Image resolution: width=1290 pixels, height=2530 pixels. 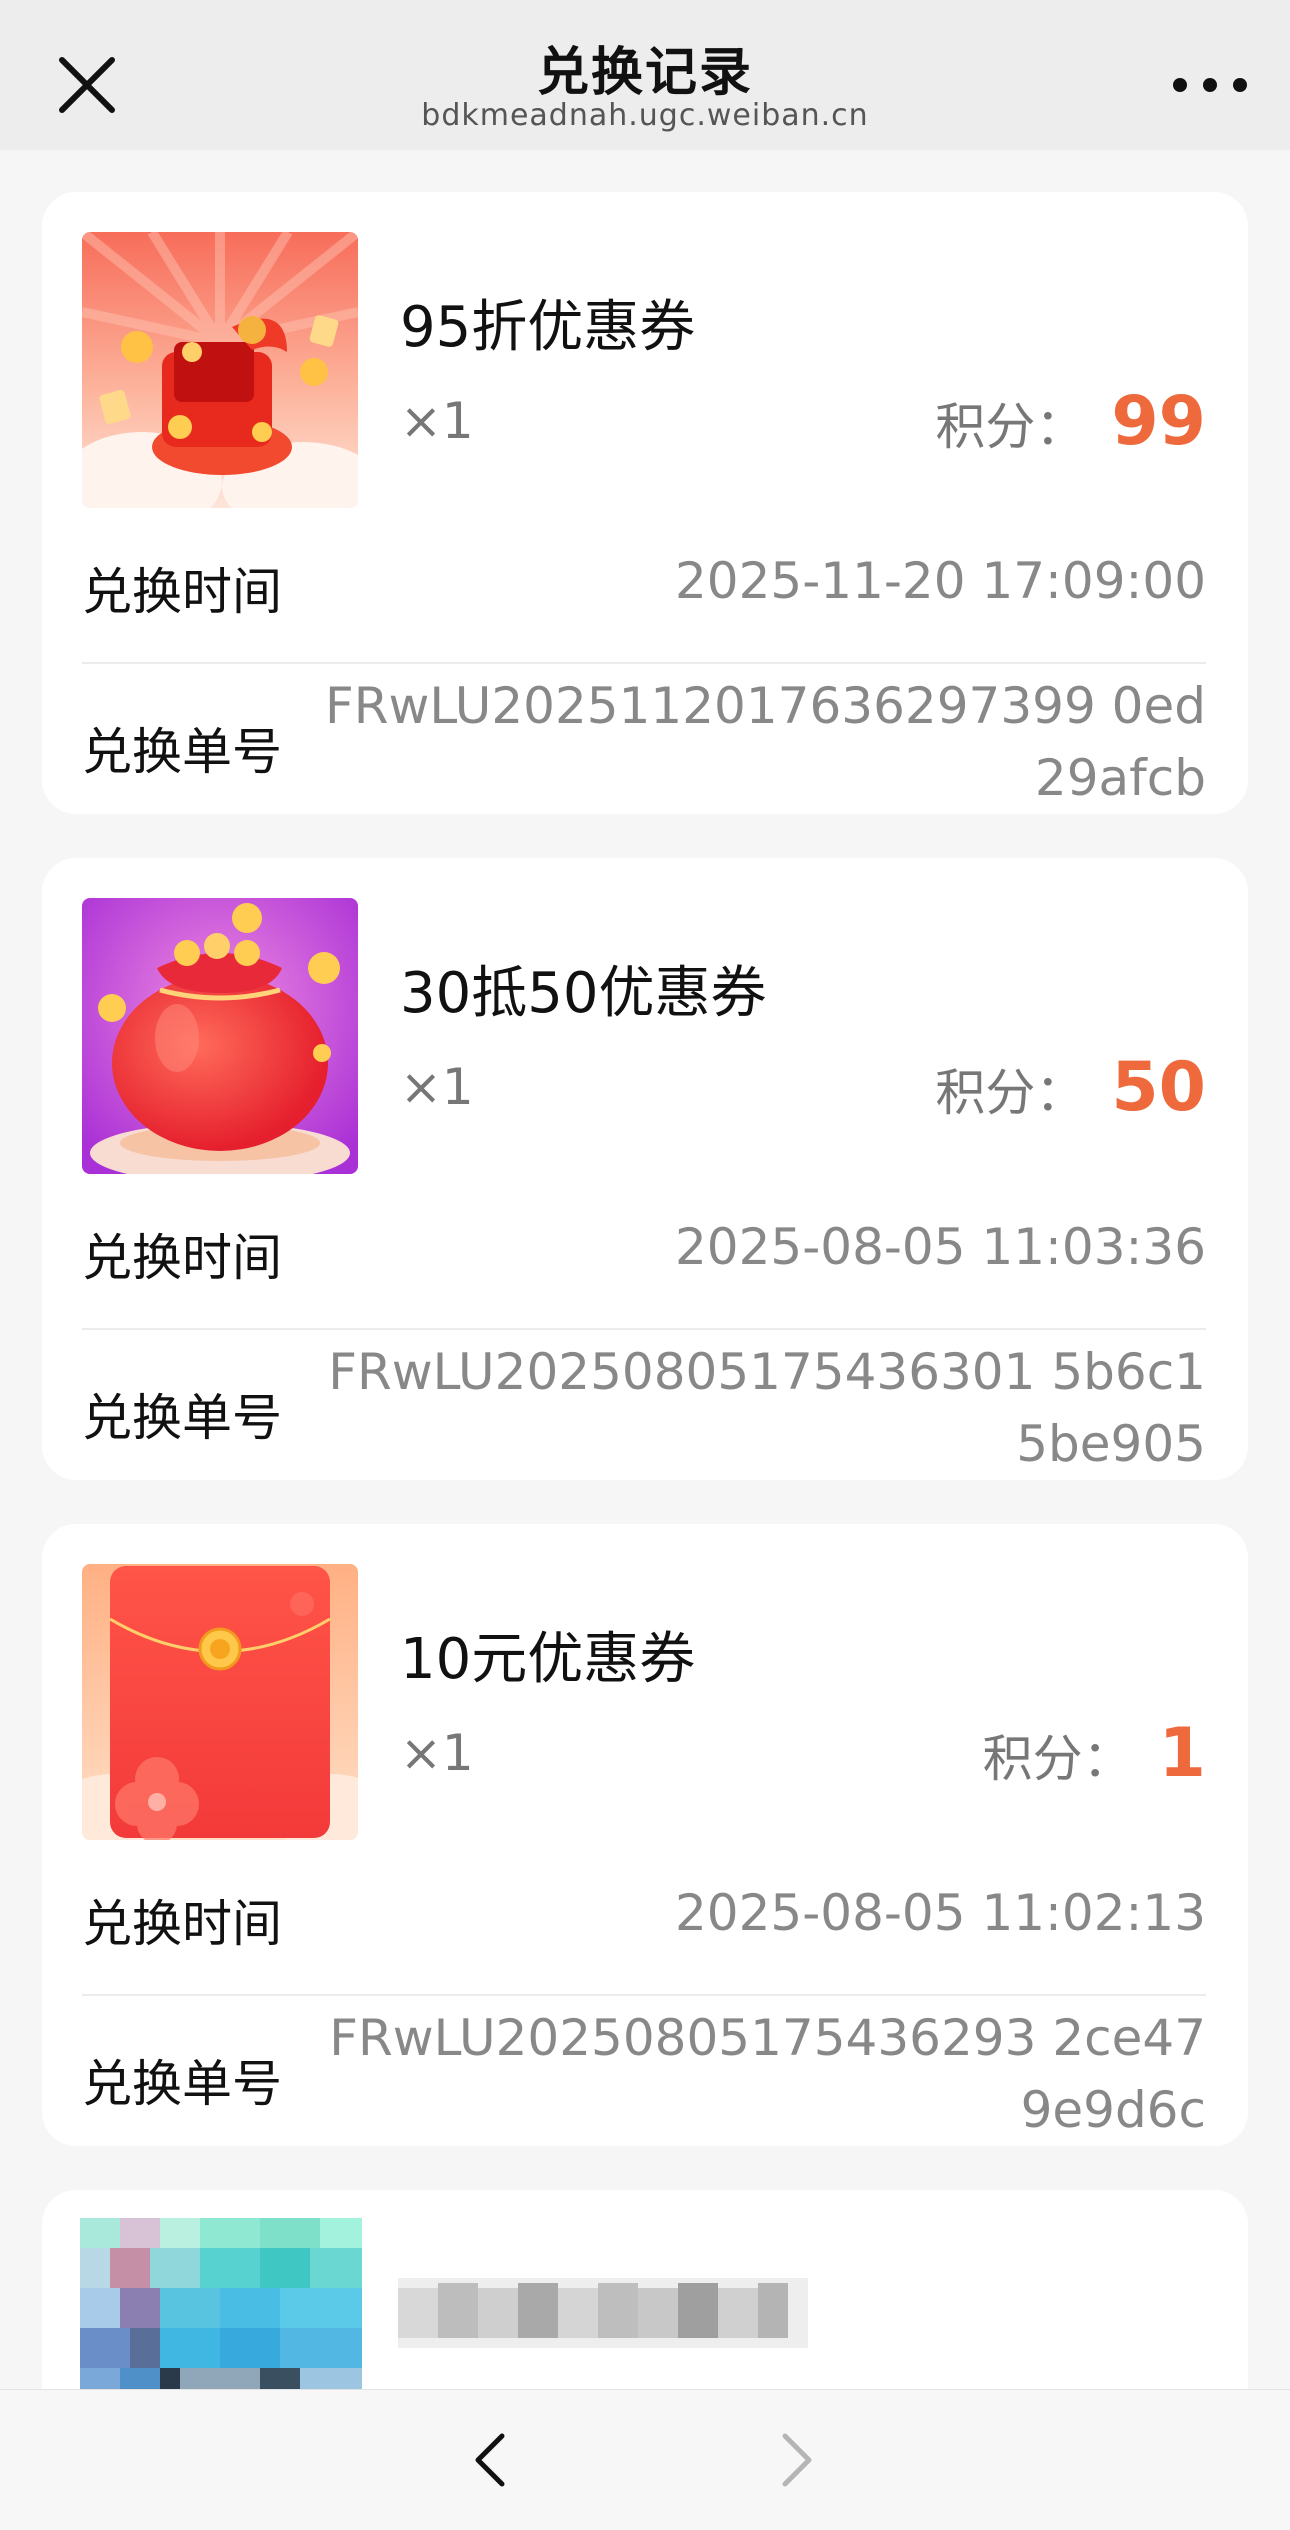 What do you see at coordinates (940, 1913) in the screenshot?
I see `redeem-time-value: 2025-08-05 11:02:13` at bounding box center [940, 1913].